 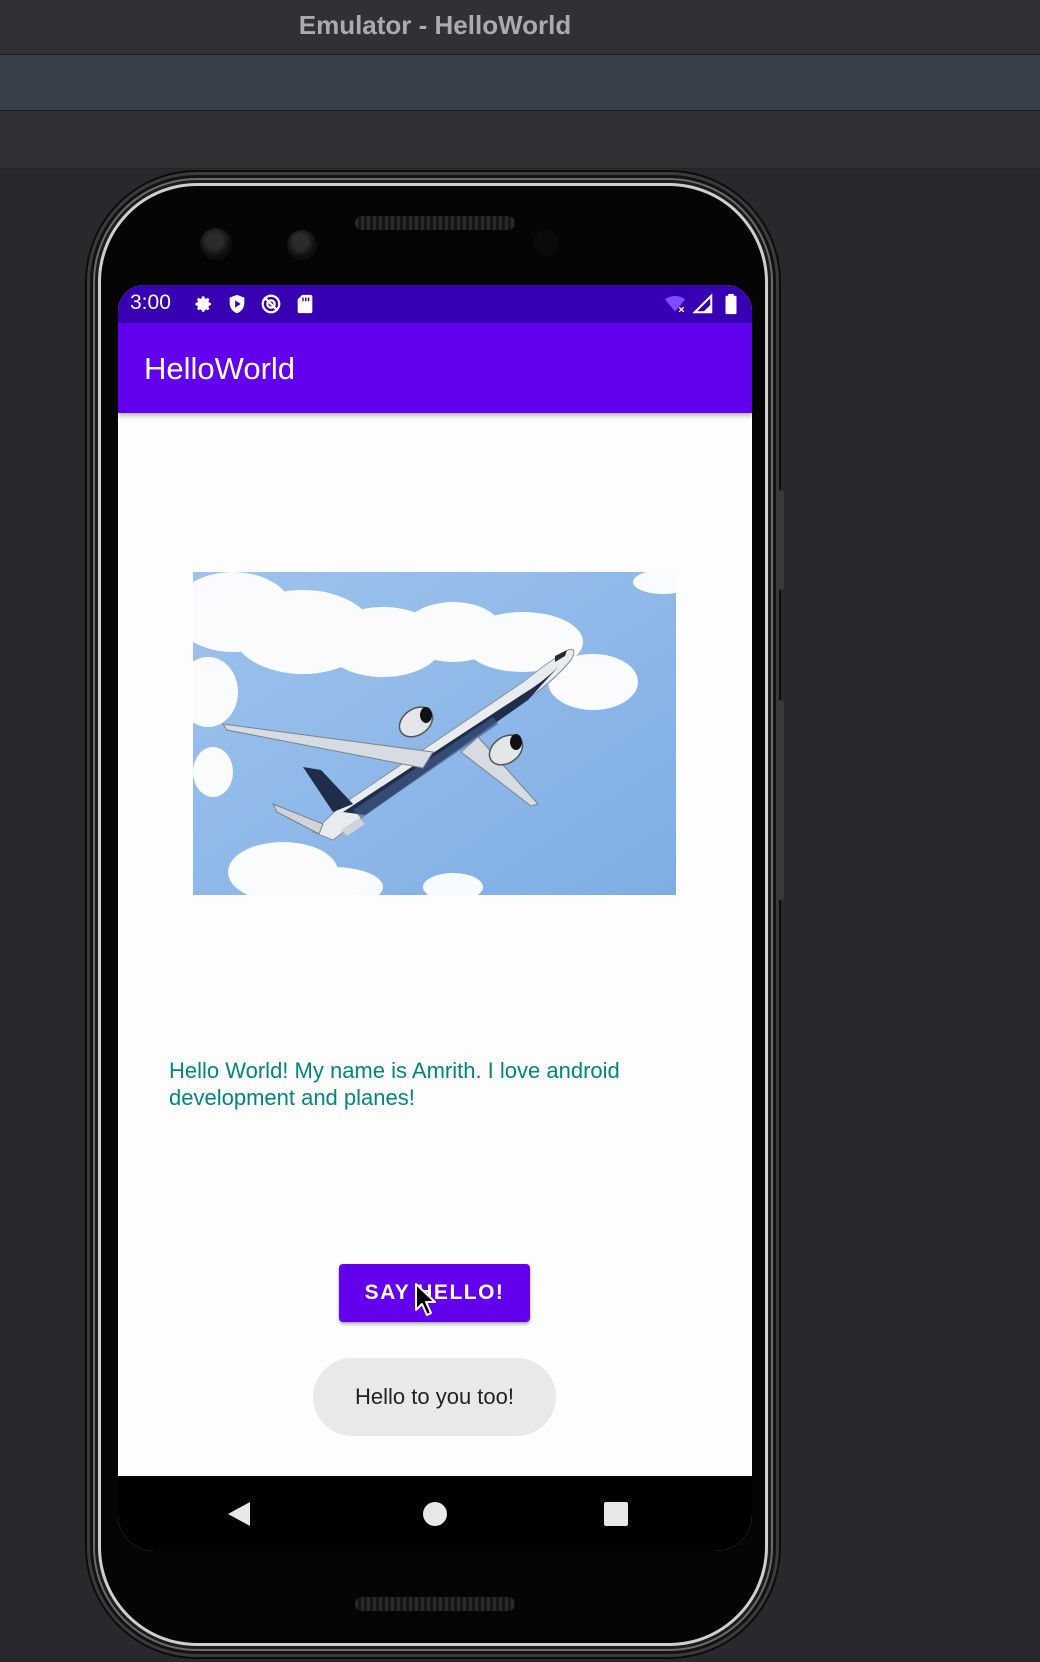 What do you see at coordinates (781, 800) in the screenshot?
I see `volume-button` at bounding box center [781, 800].